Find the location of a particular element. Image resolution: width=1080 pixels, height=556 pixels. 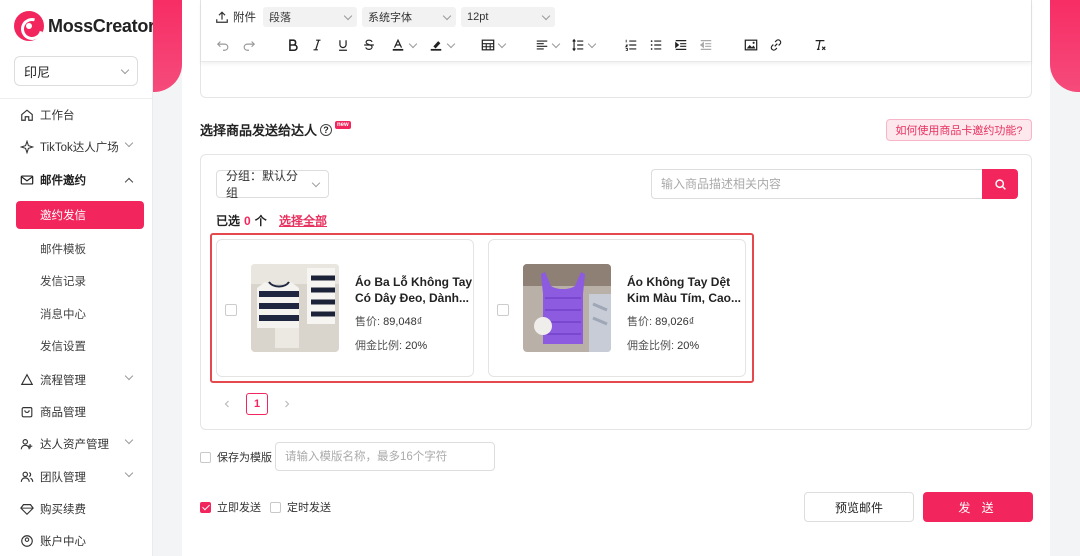

insert-image-button is located at coordinates (751, 45).